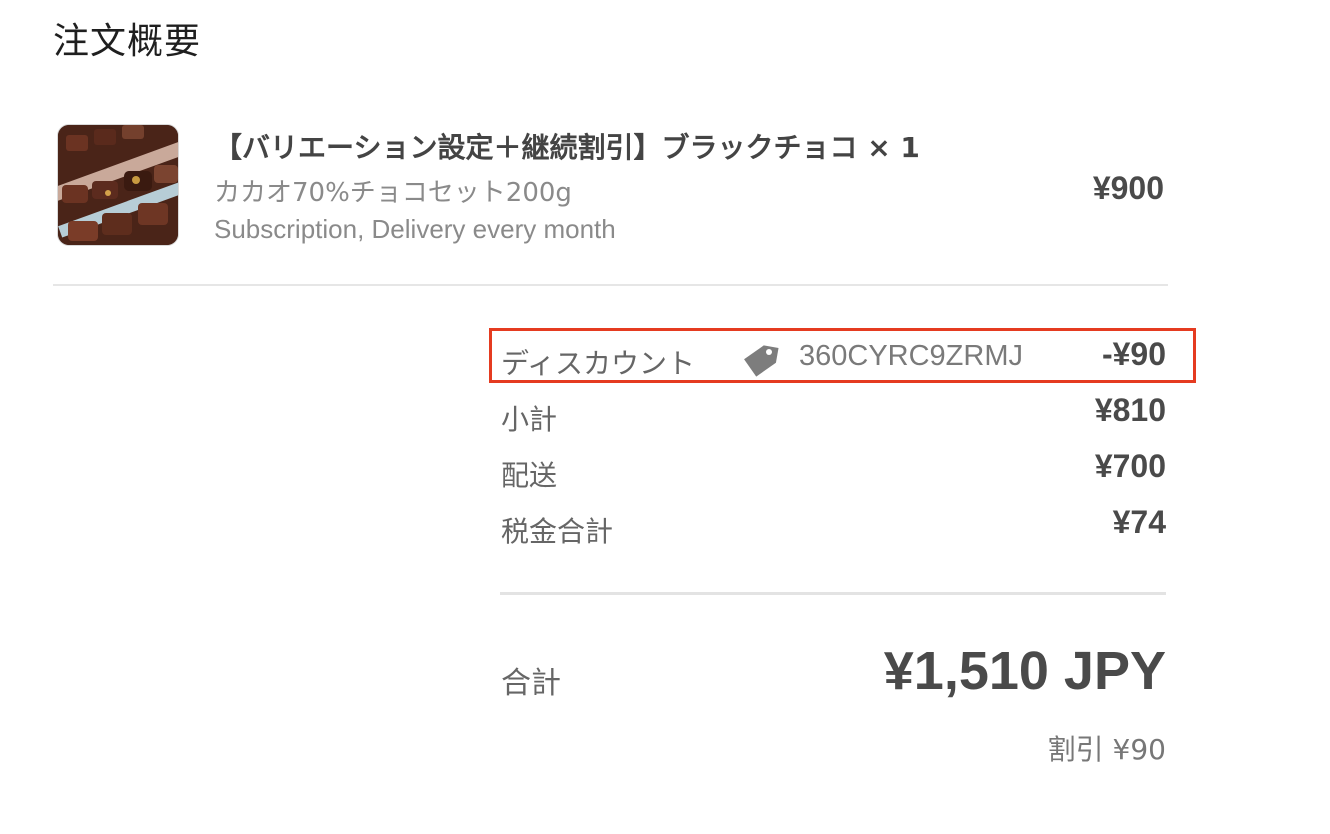  What do you see at coordinates (833, 470) in the screenshot?
I see `shipping-row: 配送 ¥700` at bounding box center [833, 470].